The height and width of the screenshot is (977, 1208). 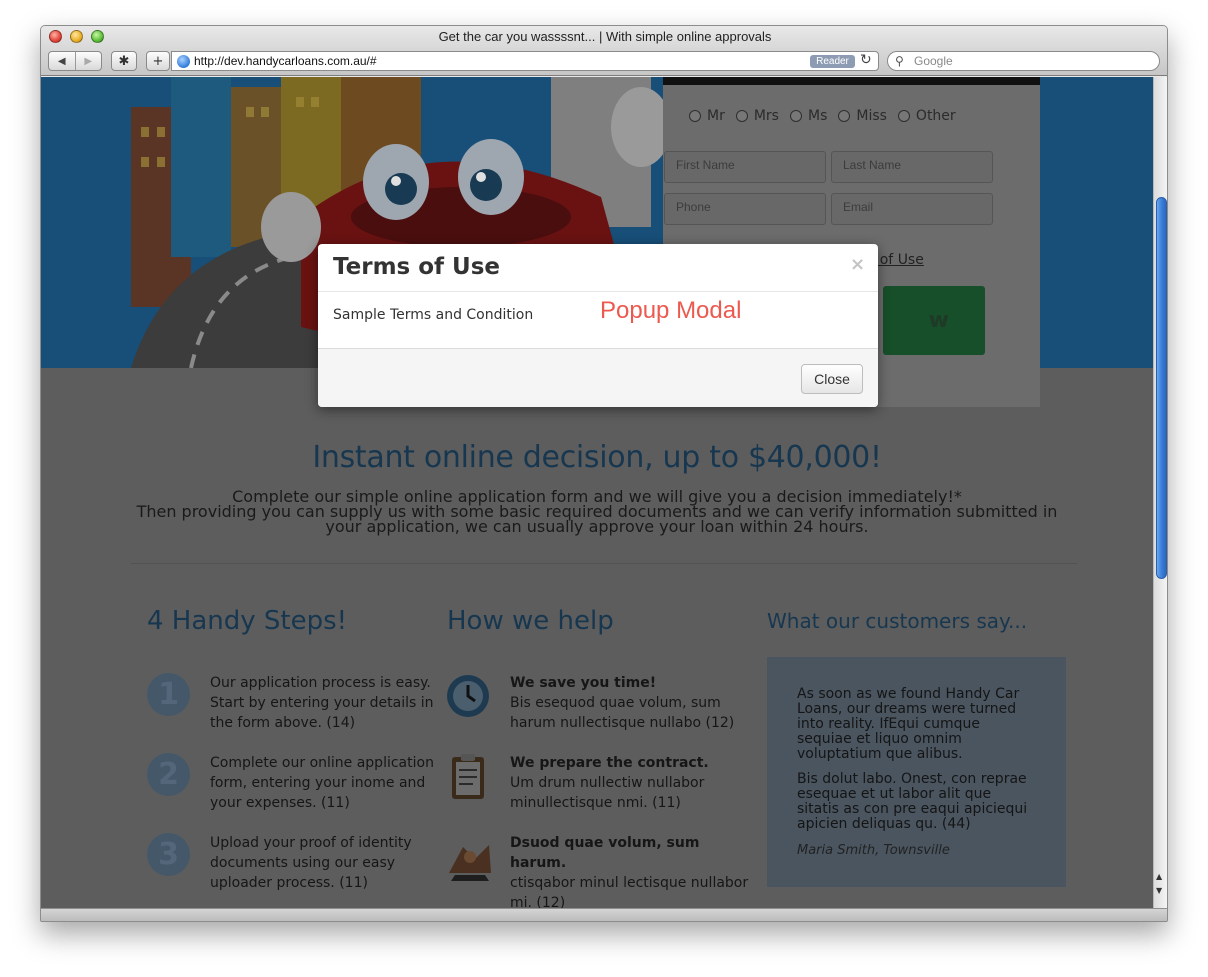 I want to click on first-name-field: First Name, so click(x=745, y=167).